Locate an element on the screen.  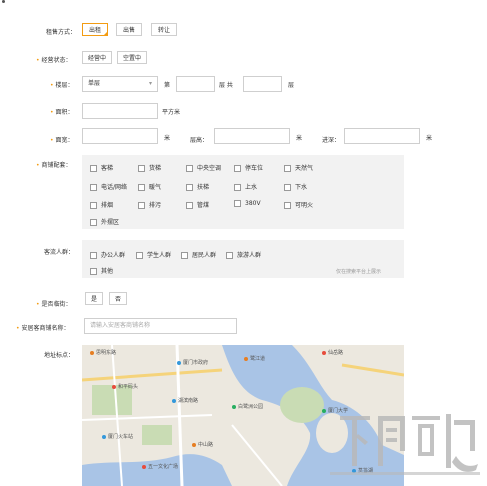
facility-checkbox: 电话/网络 is located at coordinates (108, 186).